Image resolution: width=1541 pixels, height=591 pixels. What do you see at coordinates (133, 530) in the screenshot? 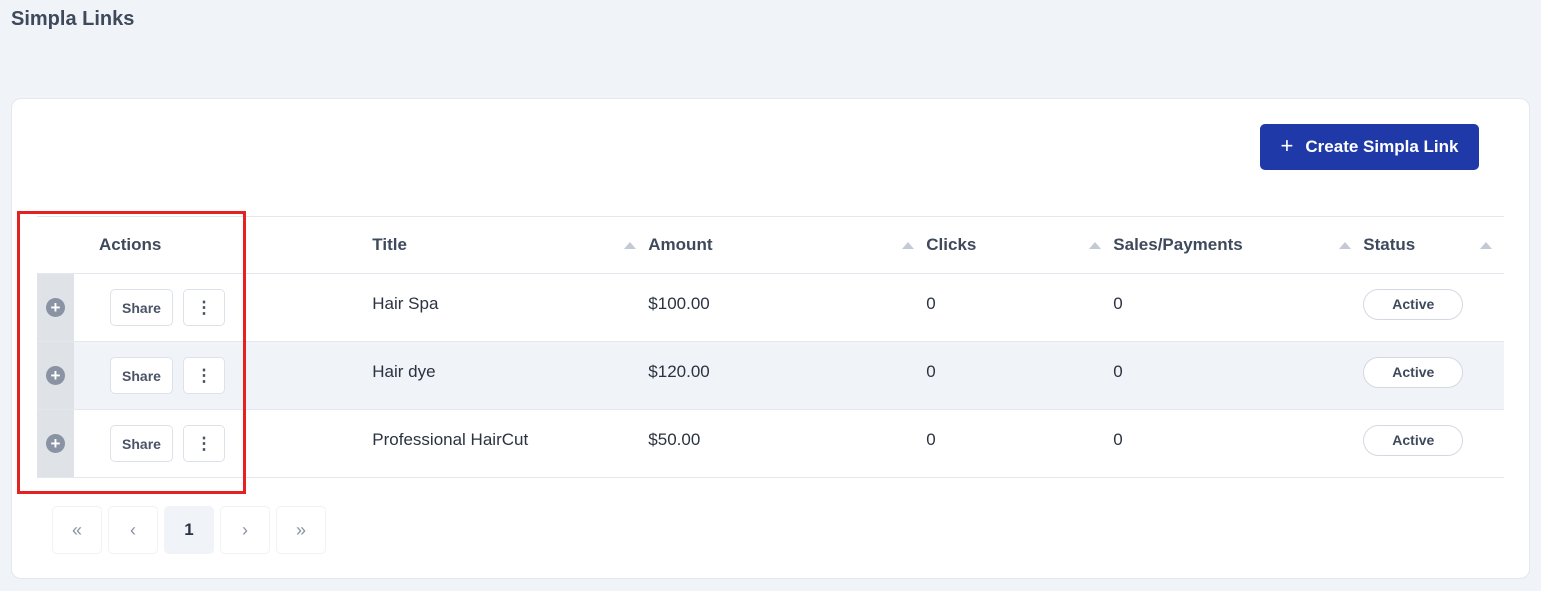
I see `prev-page-button: ‹` at bounding box center [133, 530].